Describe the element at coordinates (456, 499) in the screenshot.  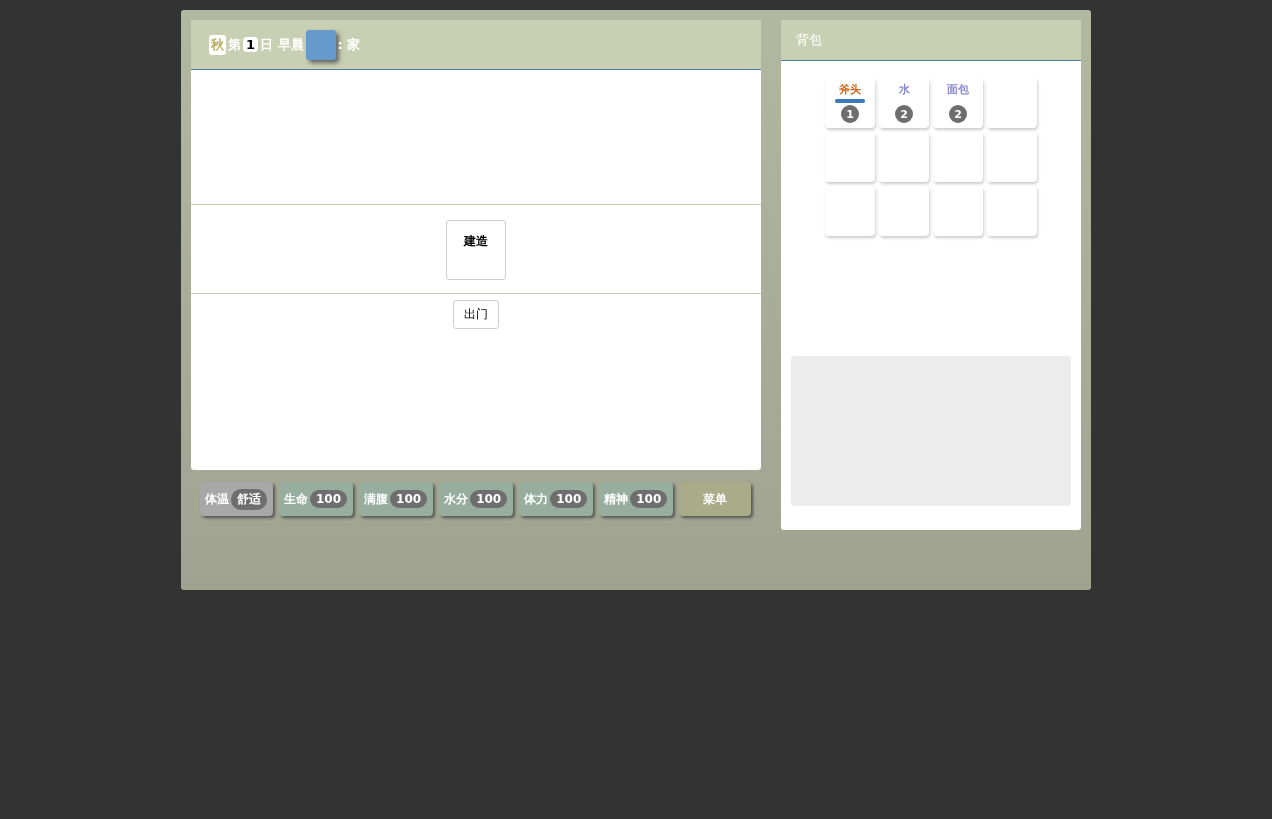
I see `stat-label: 水分` at that location.